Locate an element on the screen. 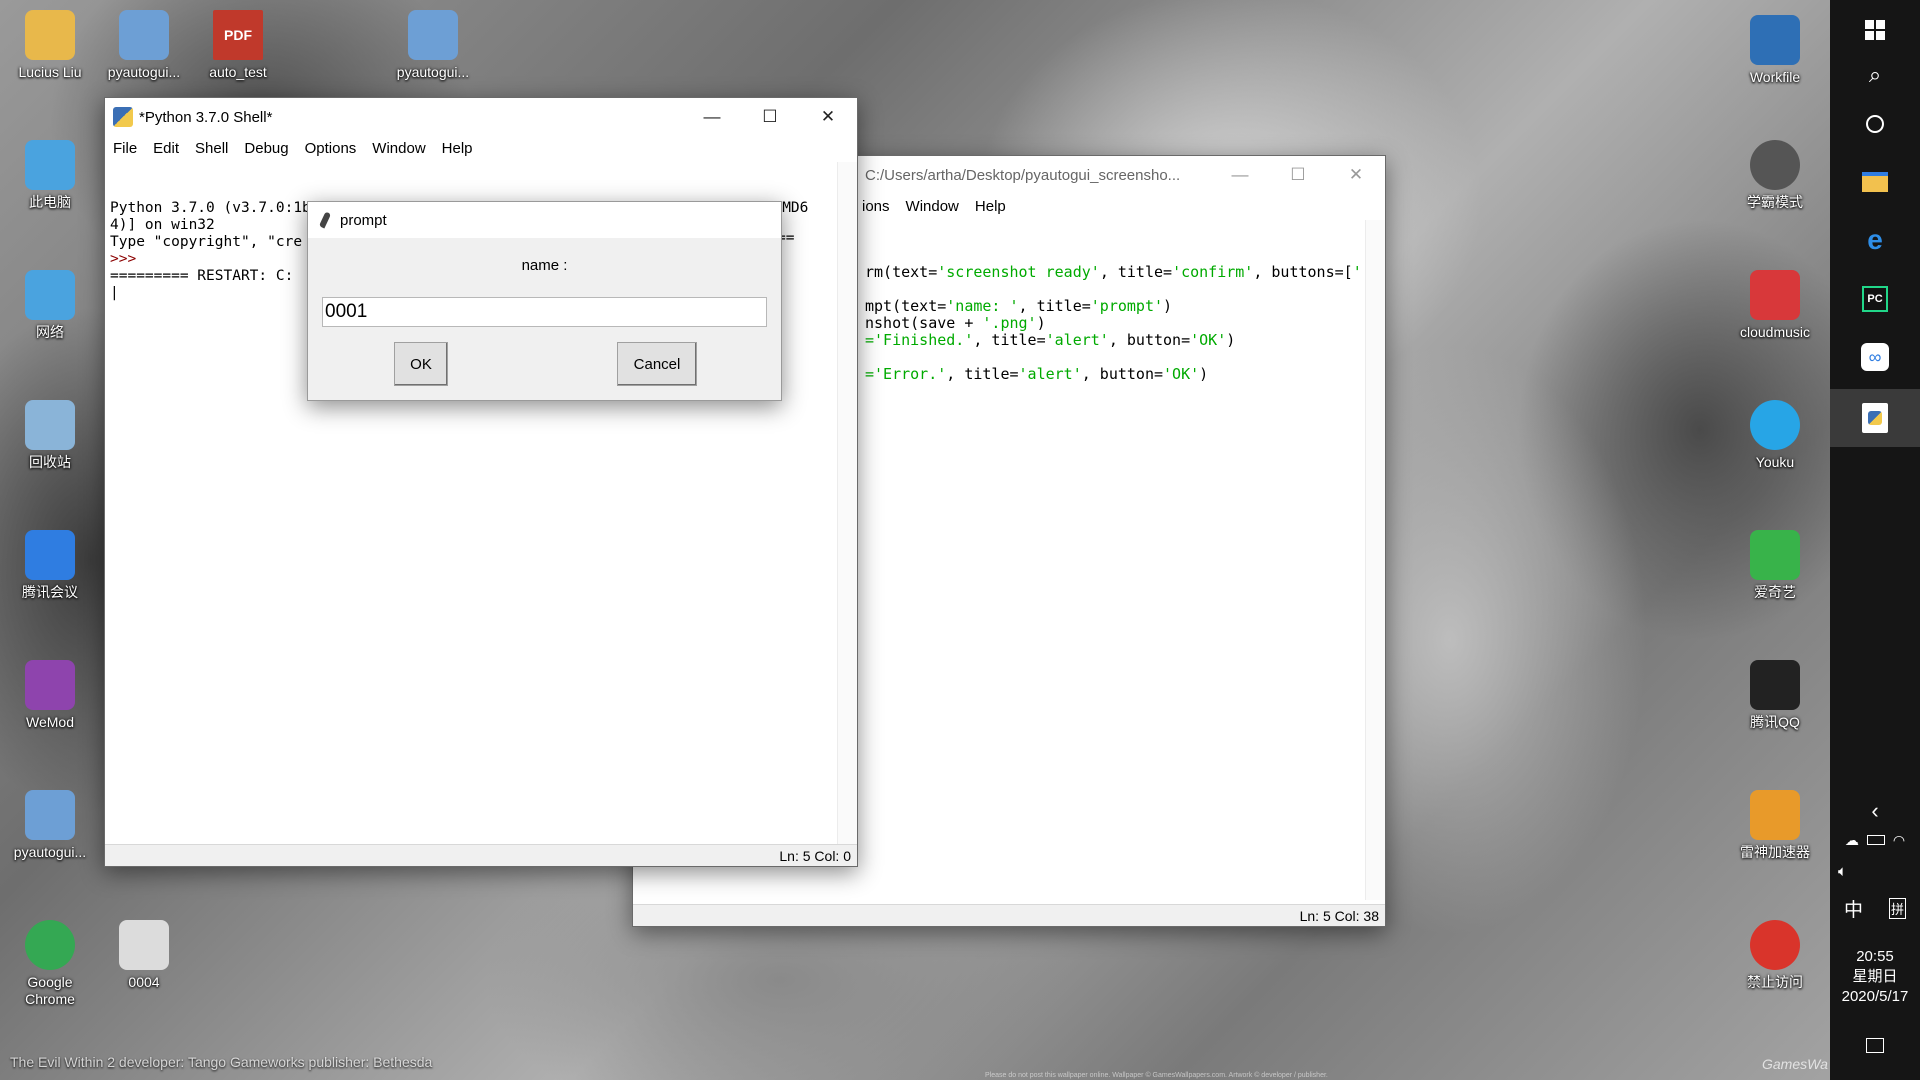  cancel-button: Cancel is located at coordinates (657, 364).